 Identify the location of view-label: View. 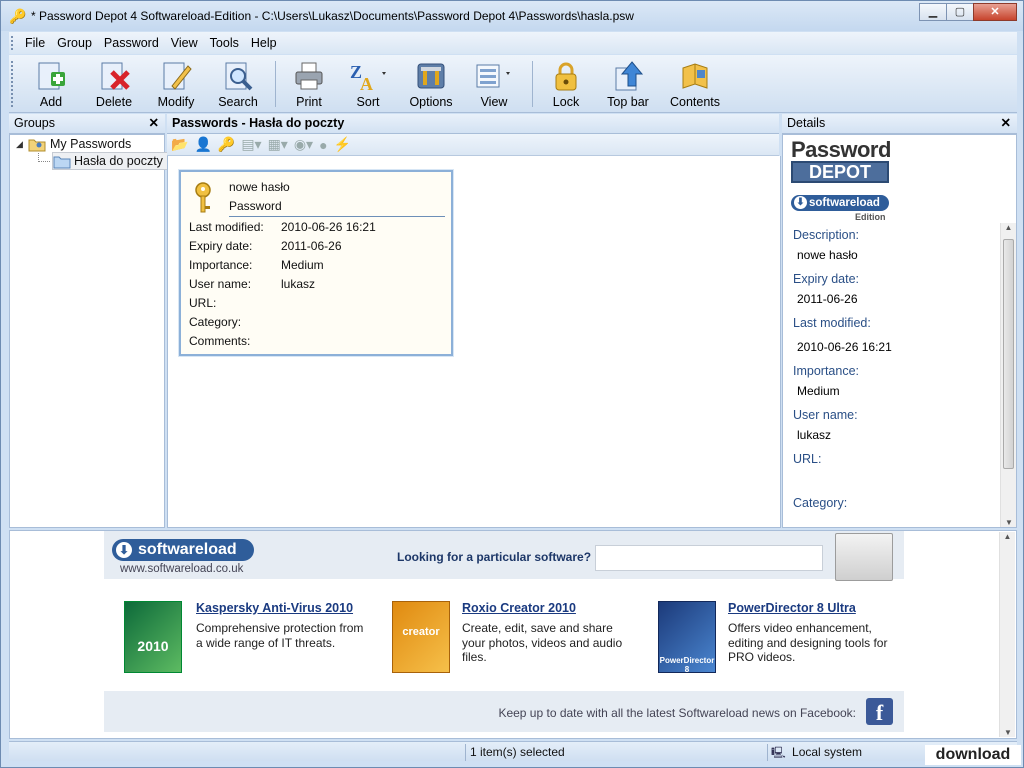
(494, 102).